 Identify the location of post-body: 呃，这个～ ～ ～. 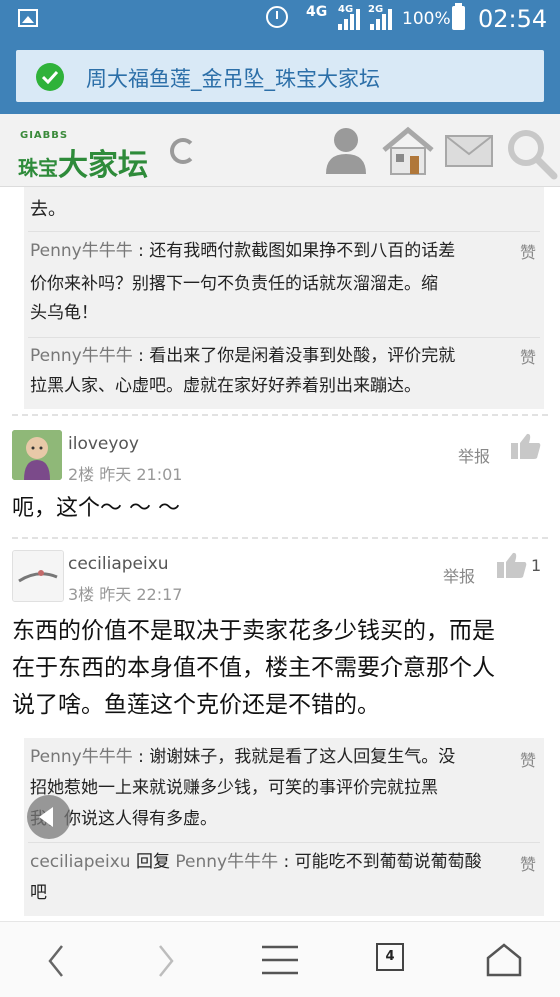
(96, 508).